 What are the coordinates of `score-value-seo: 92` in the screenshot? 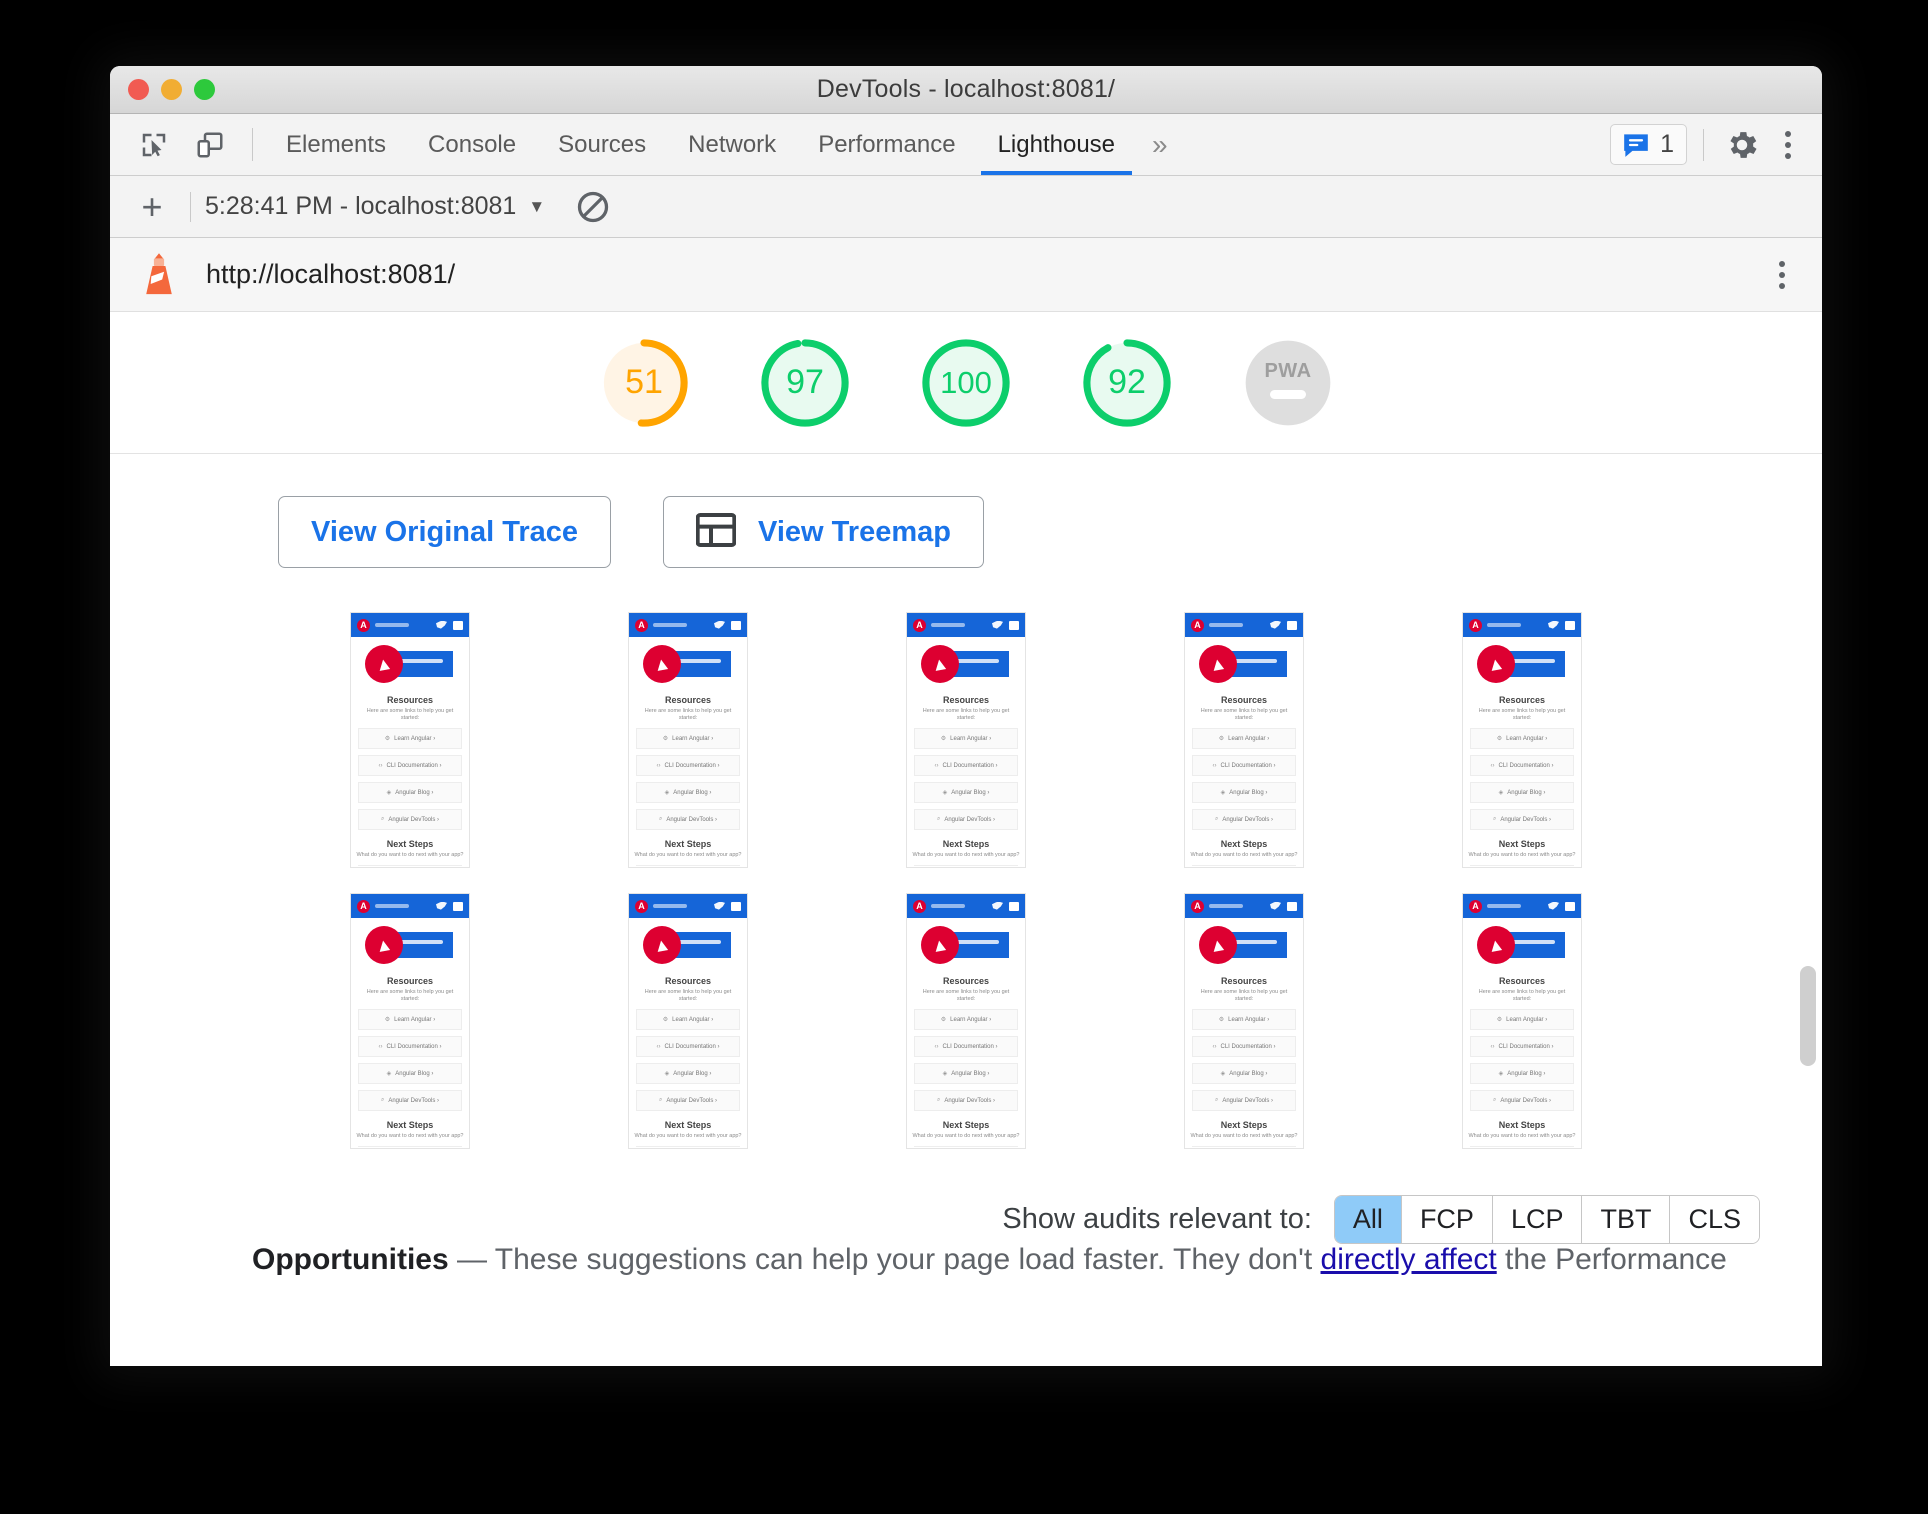 It's located at (1127, 382).